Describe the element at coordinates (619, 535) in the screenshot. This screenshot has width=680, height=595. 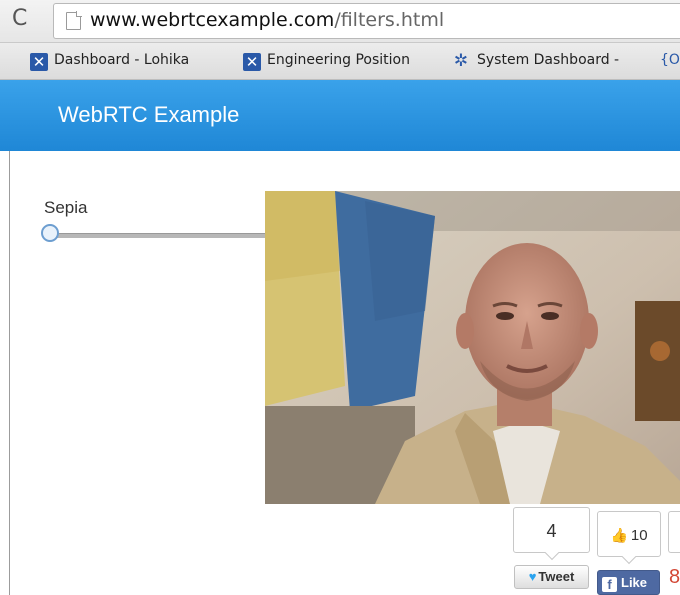
I see `thumbs-up-icon: 👍` at that location.